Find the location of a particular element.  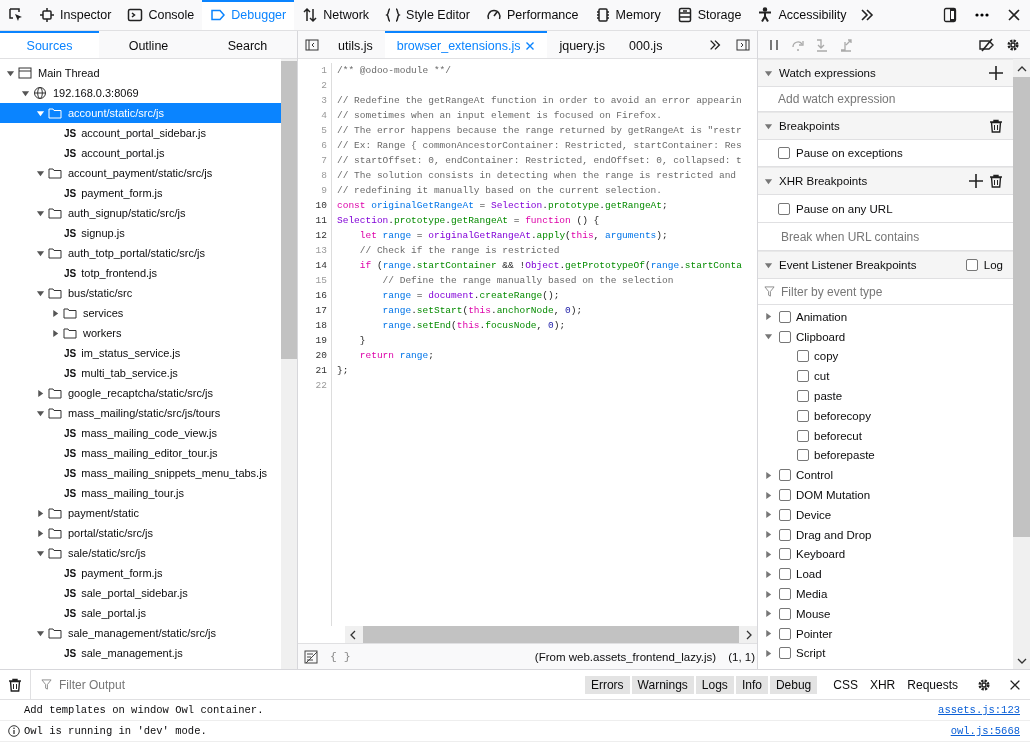

tree-item: JS mass_mailing_code_view.js is located at coordinates (140, 433).